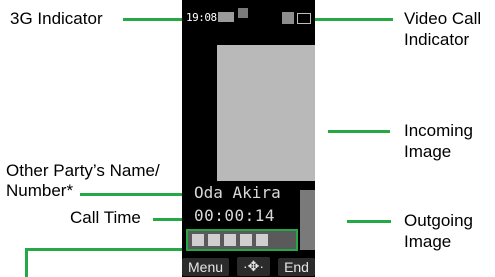  I want to click on signal-icon, so click(226, 17).